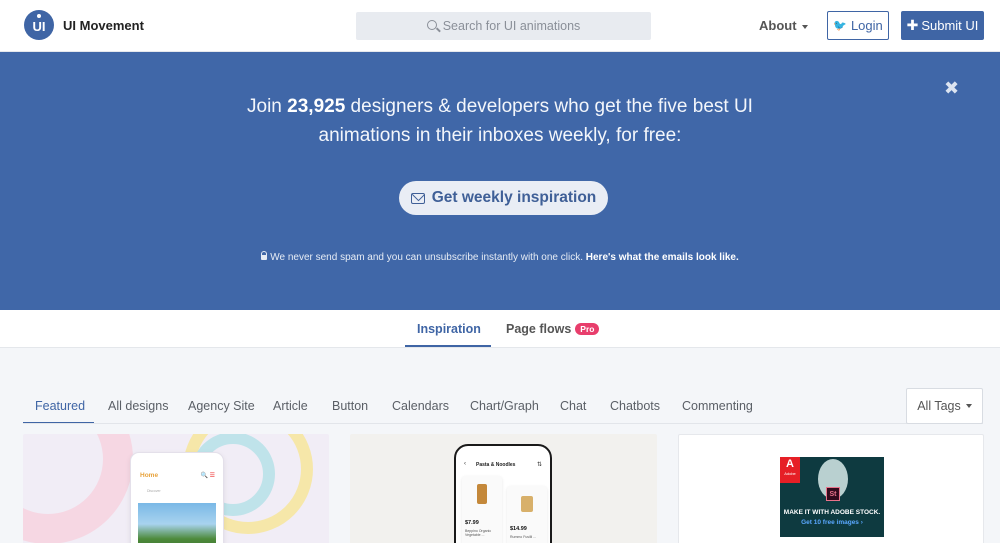  What do you see at coordinates (221, 406) in the screenshot?
I see `category-agency-site: Agency Site` at bounding box center [221, 406].